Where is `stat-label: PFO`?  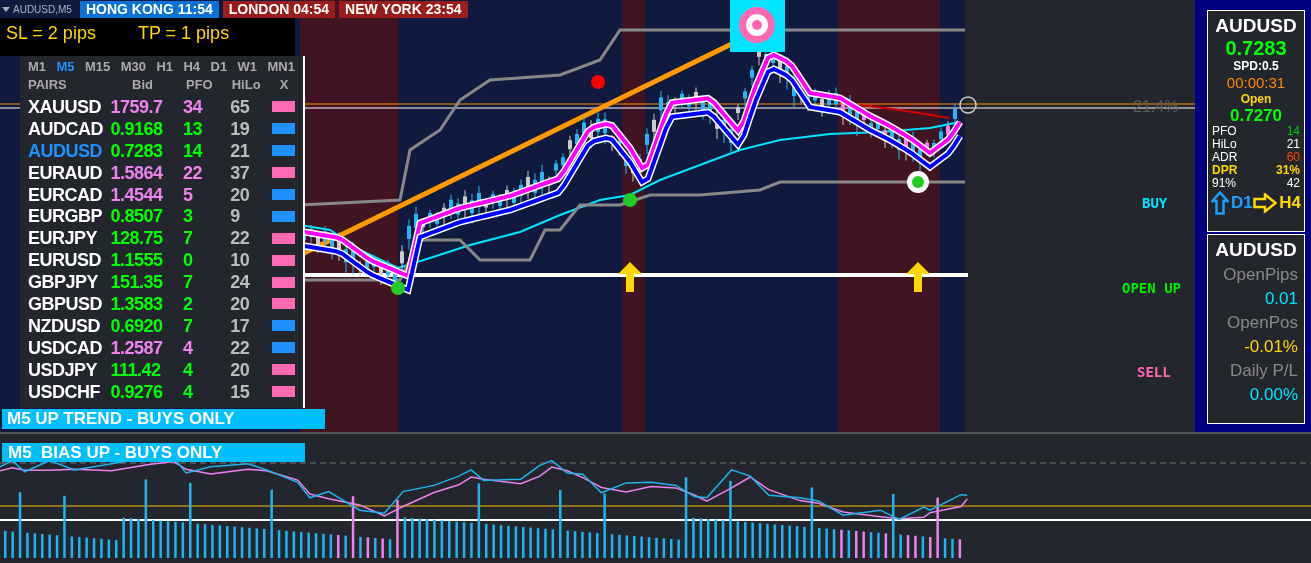
stat-label: PFO is located at coordinates (1224, 131).